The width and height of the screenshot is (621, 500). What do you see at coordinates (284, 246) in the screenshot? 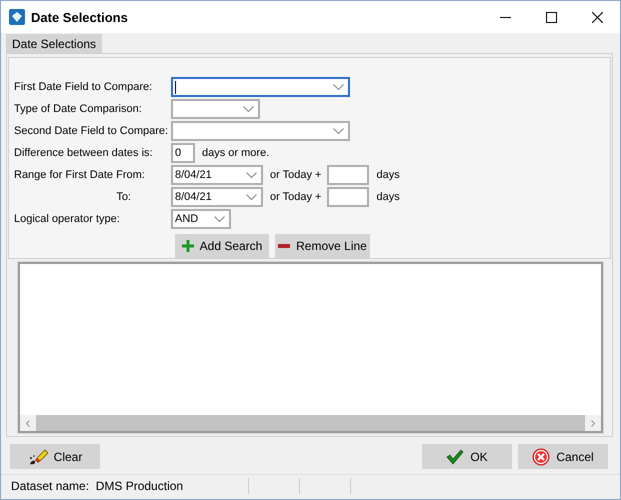
I see `minus-icon` at bounding box center [284, 246].